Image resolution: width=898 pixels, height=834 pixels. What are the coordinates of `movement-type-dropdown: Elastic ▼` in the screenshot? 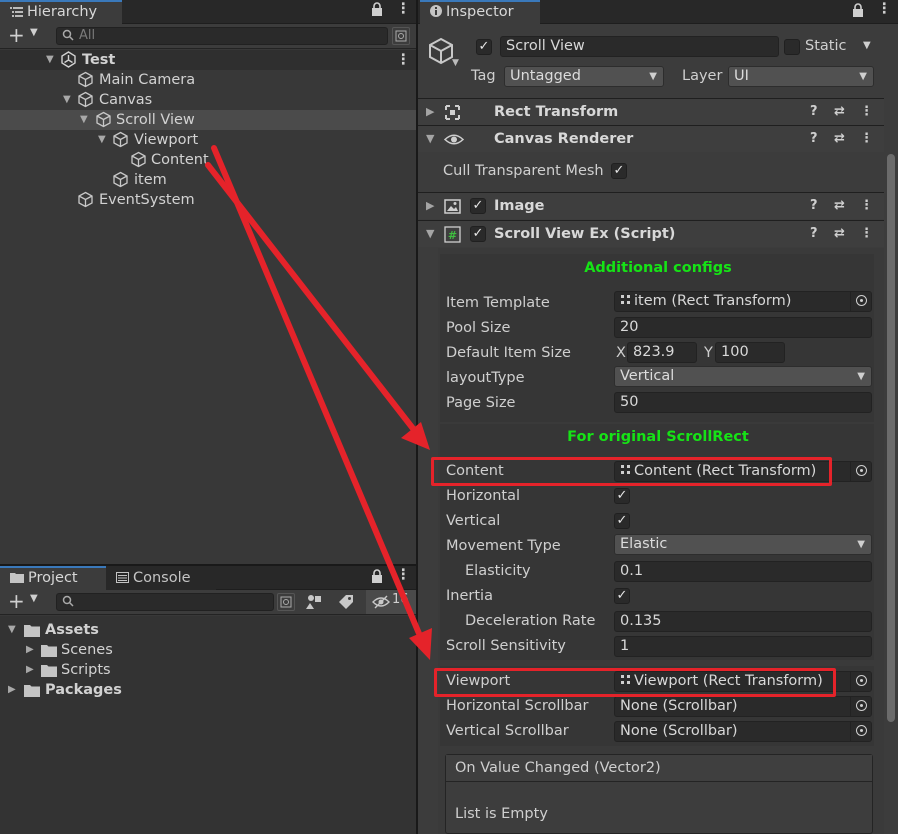 It's located at (743, 544).